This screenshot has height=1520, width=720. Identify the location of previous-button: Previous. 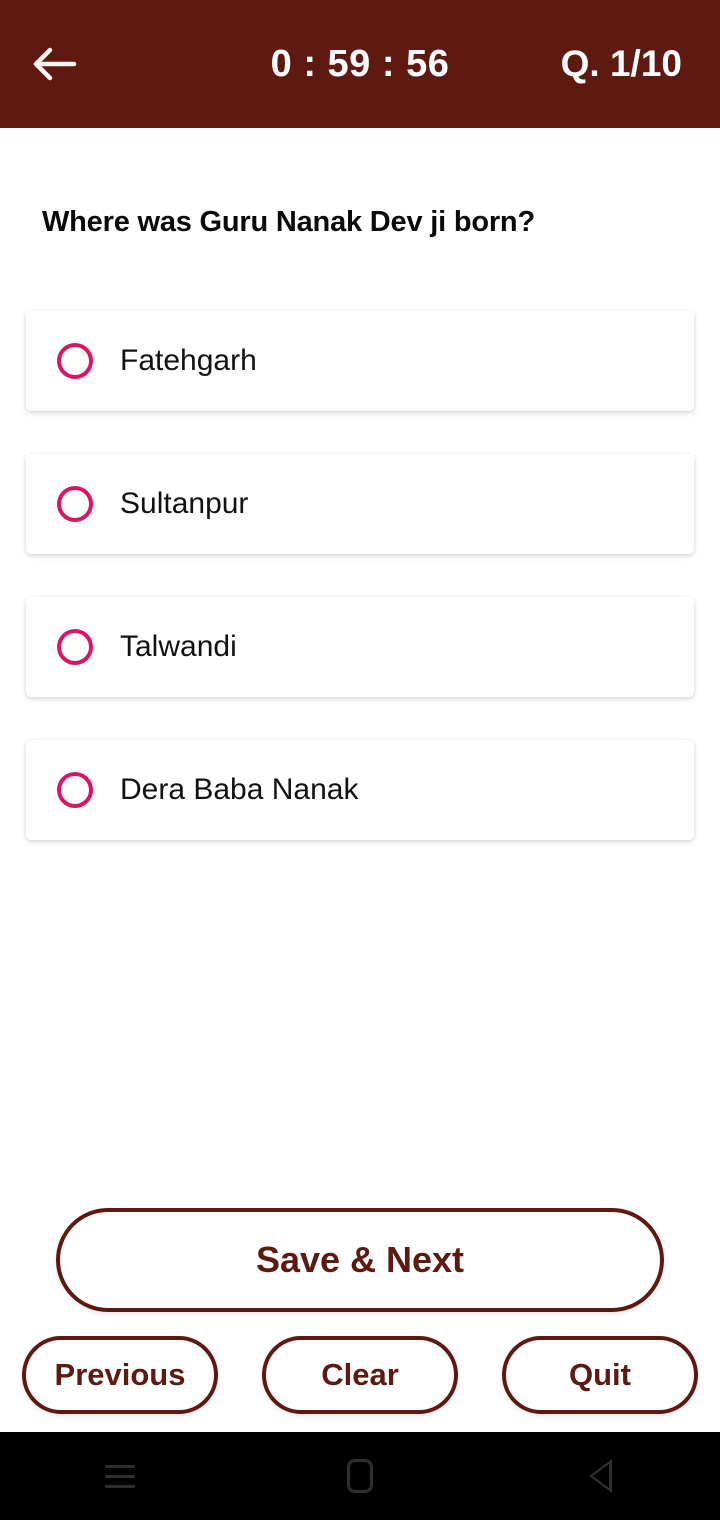
(120, 1375).